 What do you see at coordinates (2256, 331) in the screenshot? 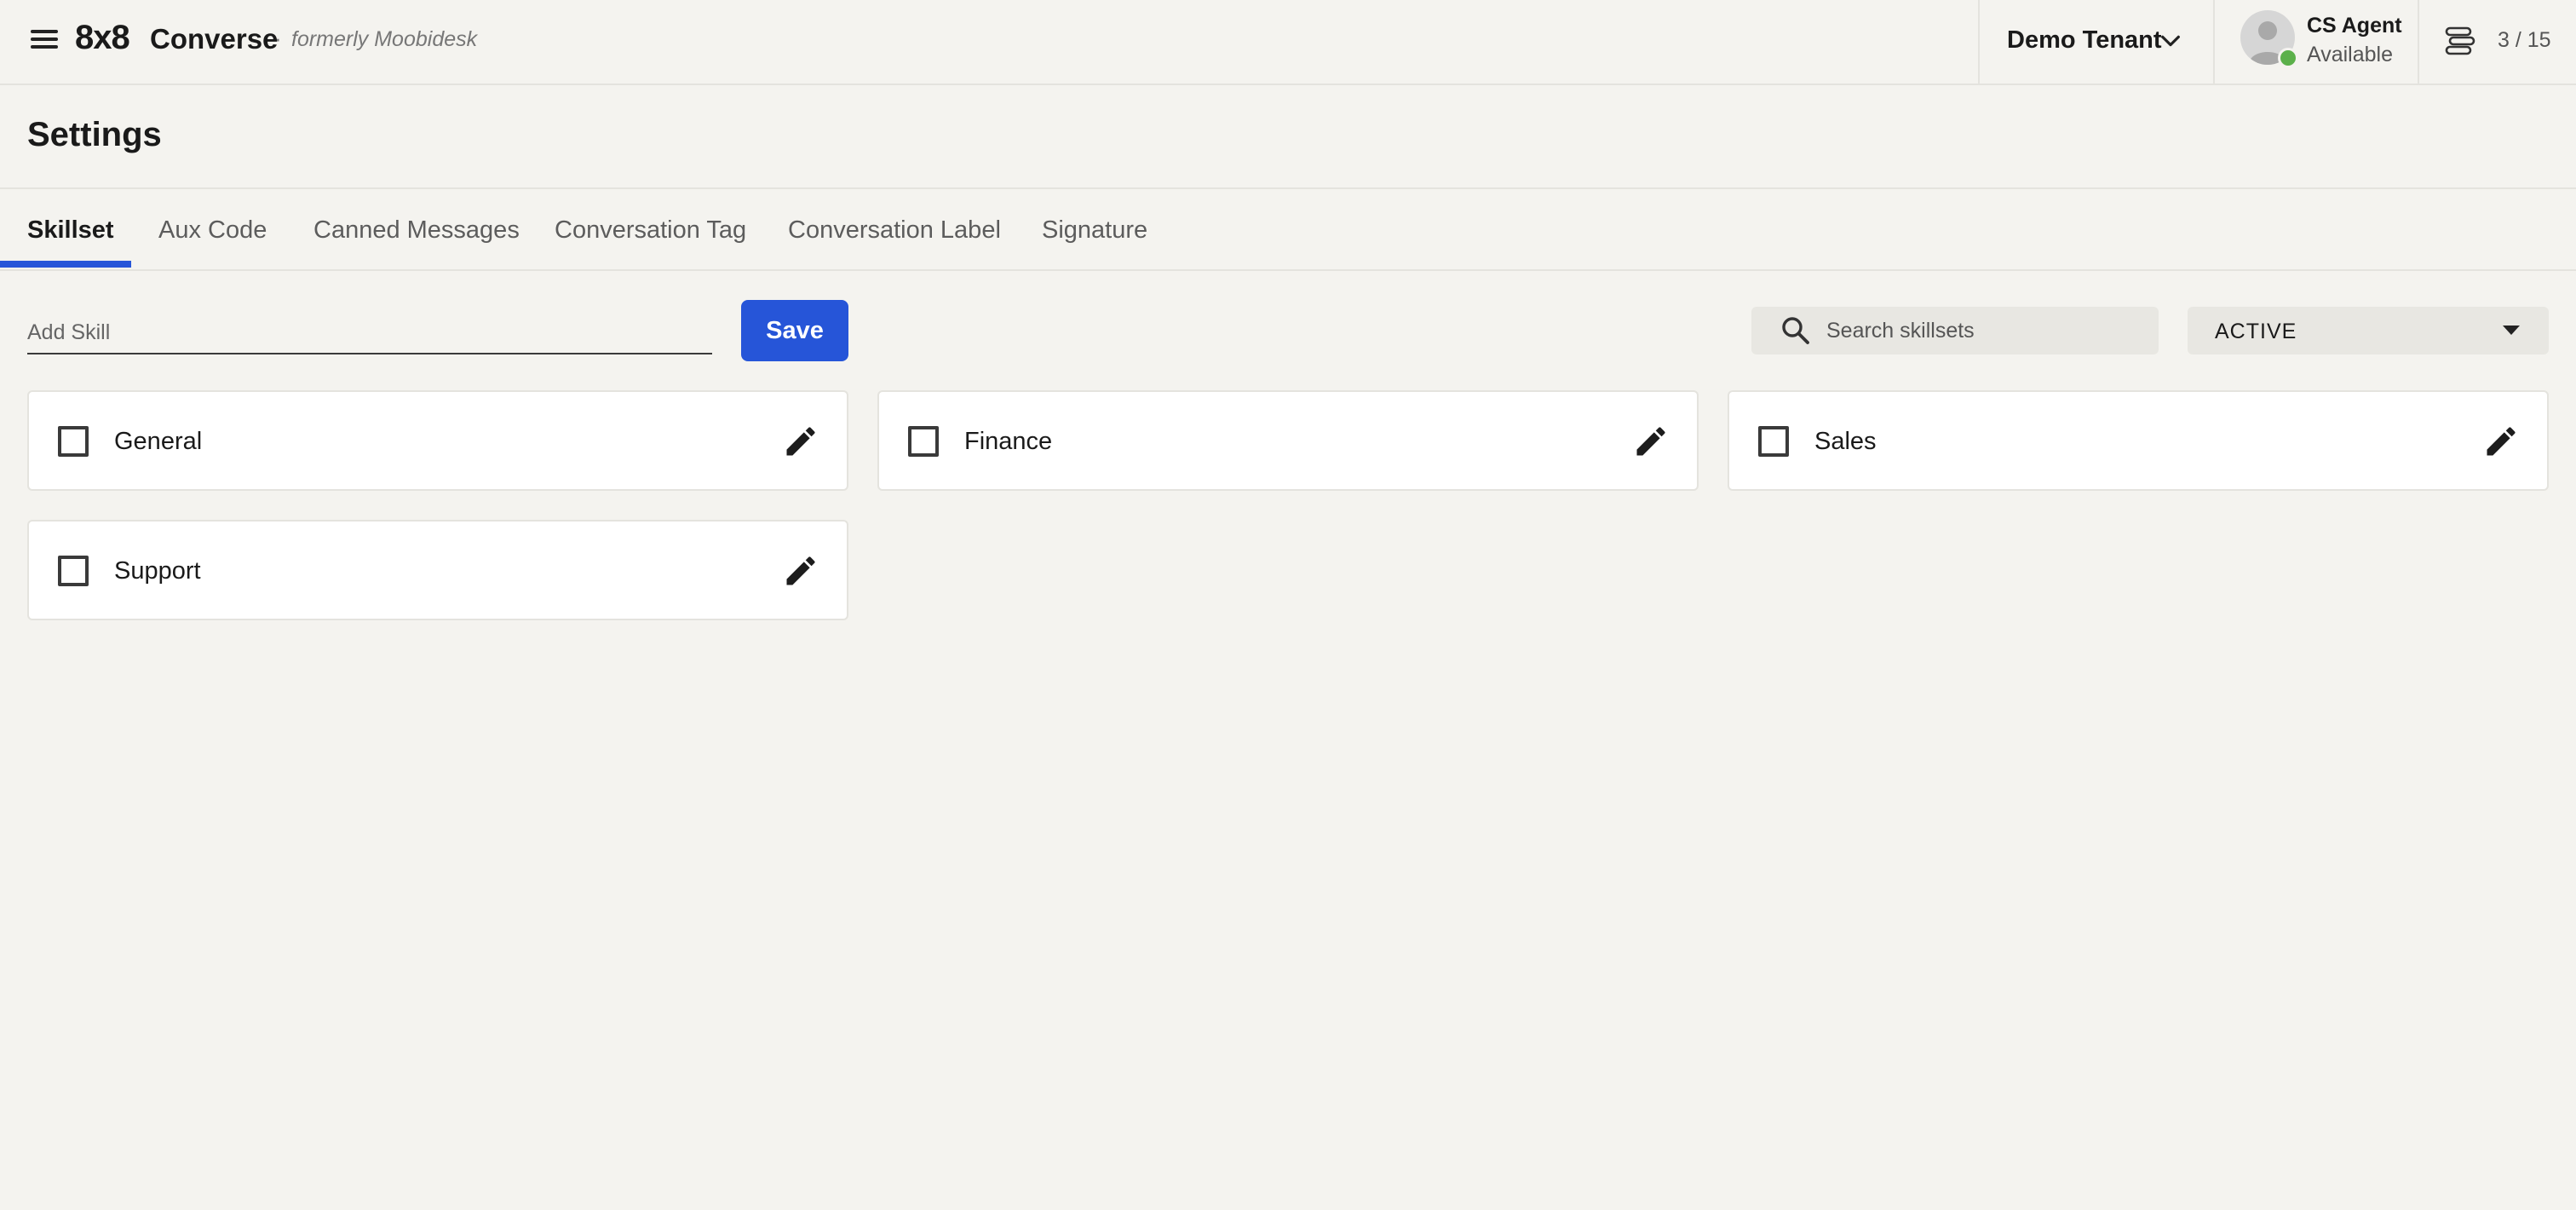
I see `status-filter-value: ACTIVE` at bounding box center [2256, 331].